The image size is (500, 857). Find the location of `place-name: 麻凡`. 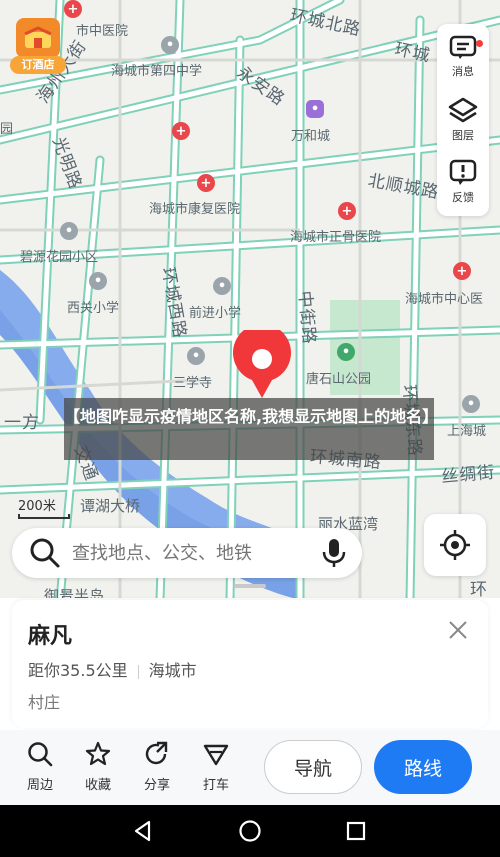

place-name: 麻凡 is located at coordinates (50, 636).